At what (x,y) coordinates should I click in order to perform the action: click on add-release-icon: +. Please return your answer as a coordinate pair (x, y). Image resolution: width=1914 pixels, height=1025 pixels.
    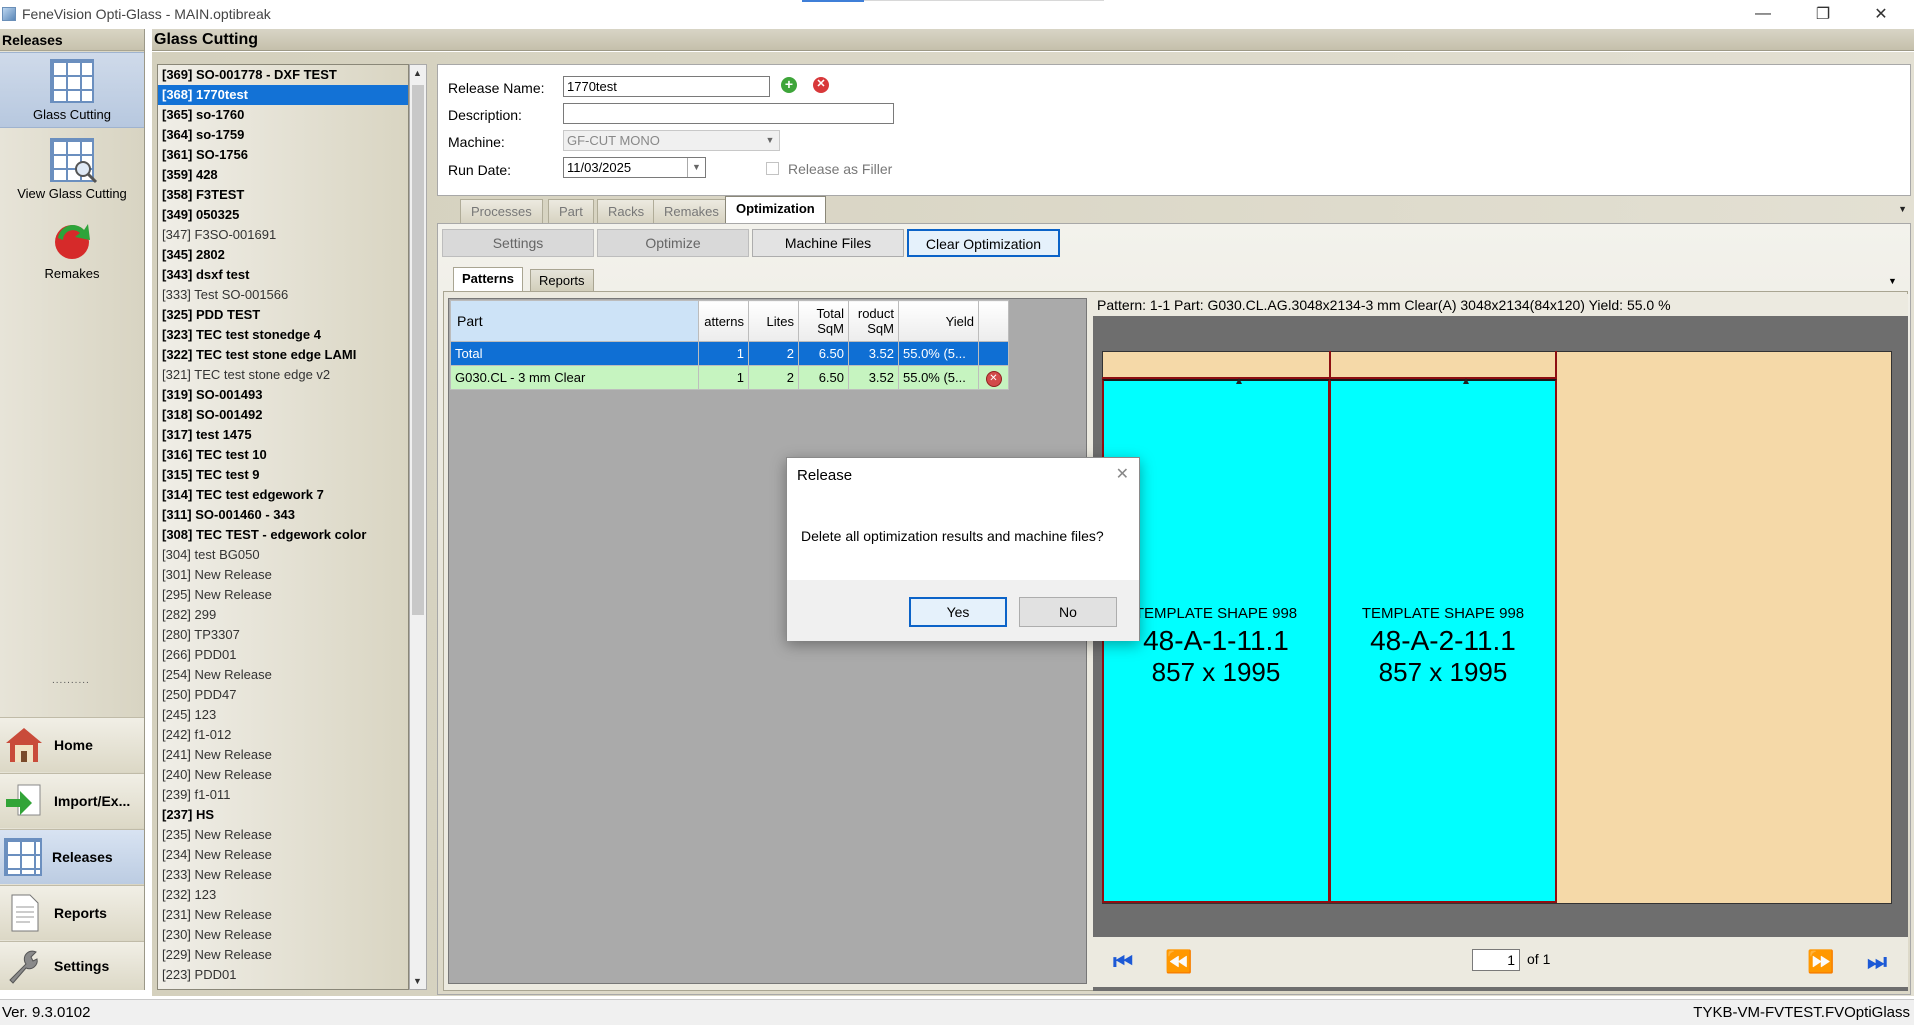
    Looking at the image, I should click on (789, 85).